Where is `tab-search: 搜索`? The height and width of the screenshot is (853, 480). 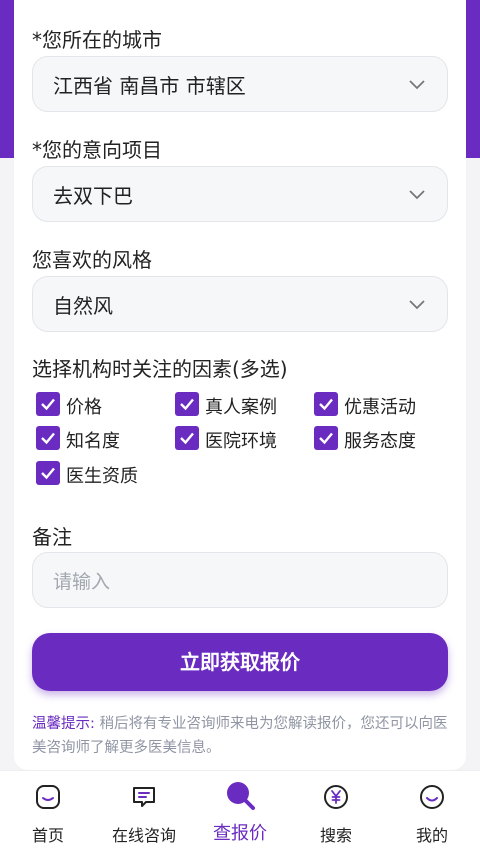 tab-search: 搜索 is located at coordinates (336, 812).